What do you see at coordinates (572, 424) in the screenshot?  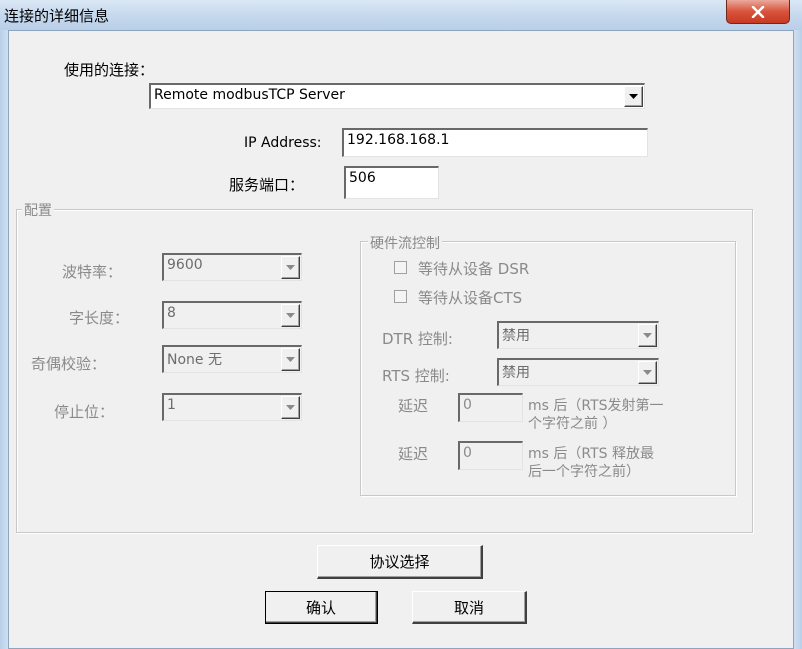 I see `delay1-note-line2: 个字符之前 ）` at bounding box center [572, 424].